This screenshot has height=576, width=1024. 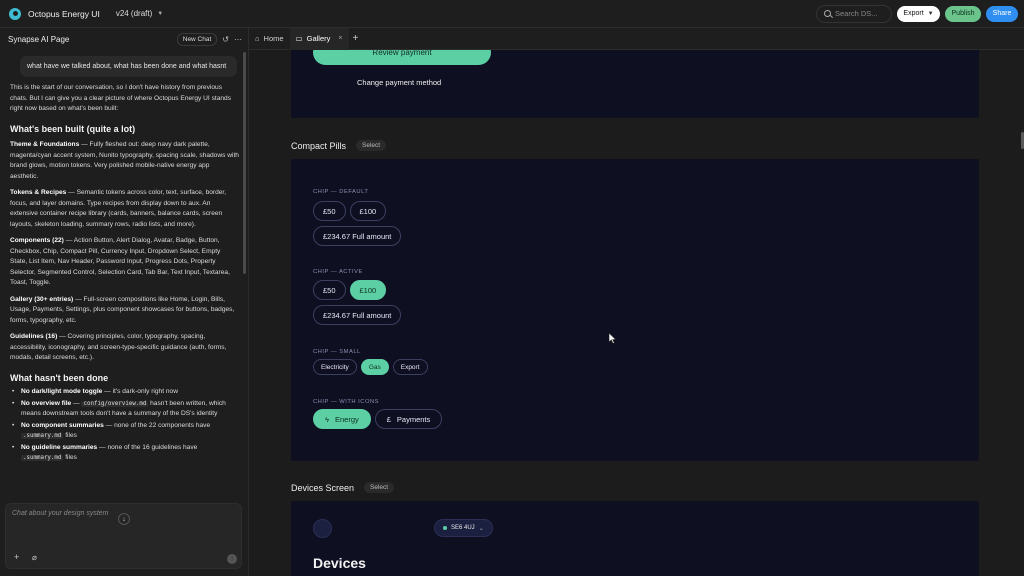 I want to click on property-selector: SE6 4UJ ⌄, so click(x=463, y=528).